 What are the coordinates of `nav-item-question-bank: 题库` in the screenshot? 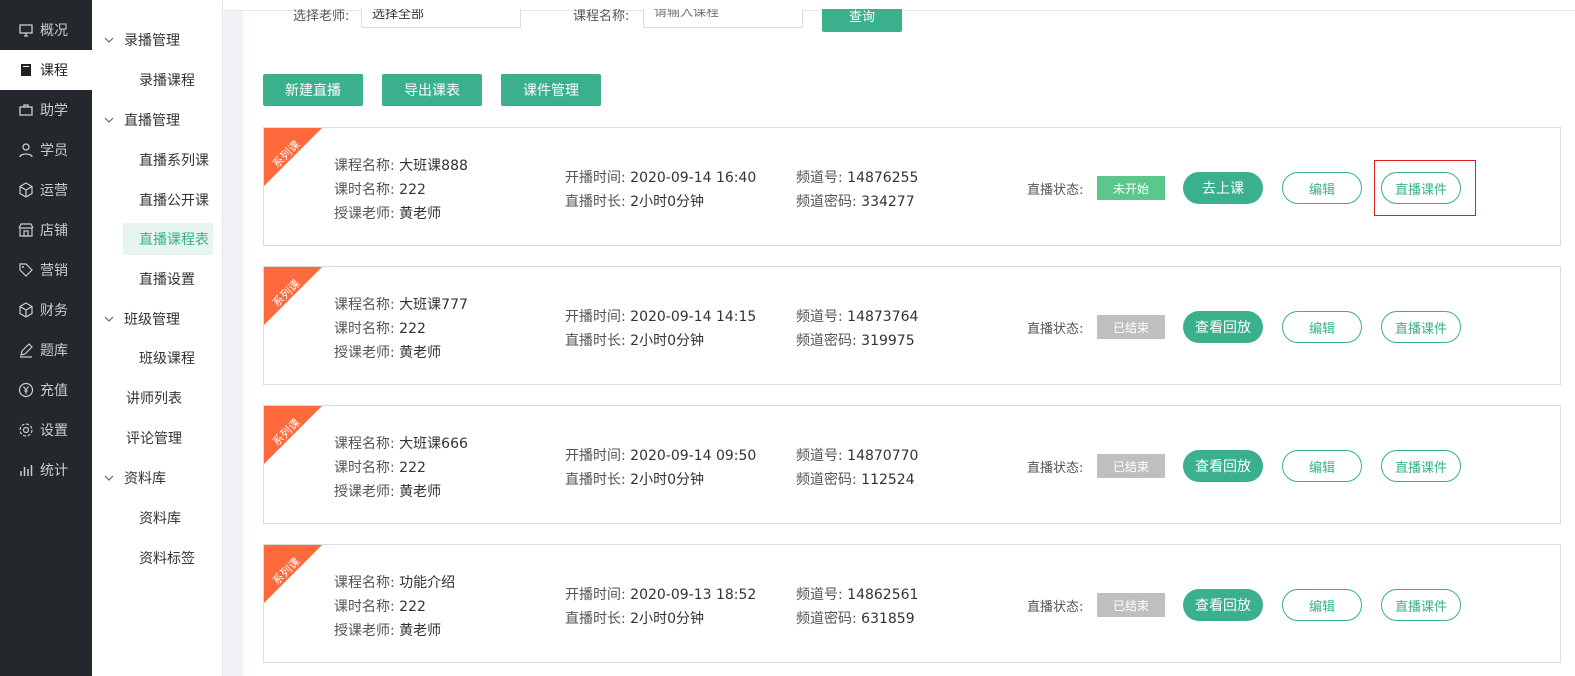 It's located at (46, 350).